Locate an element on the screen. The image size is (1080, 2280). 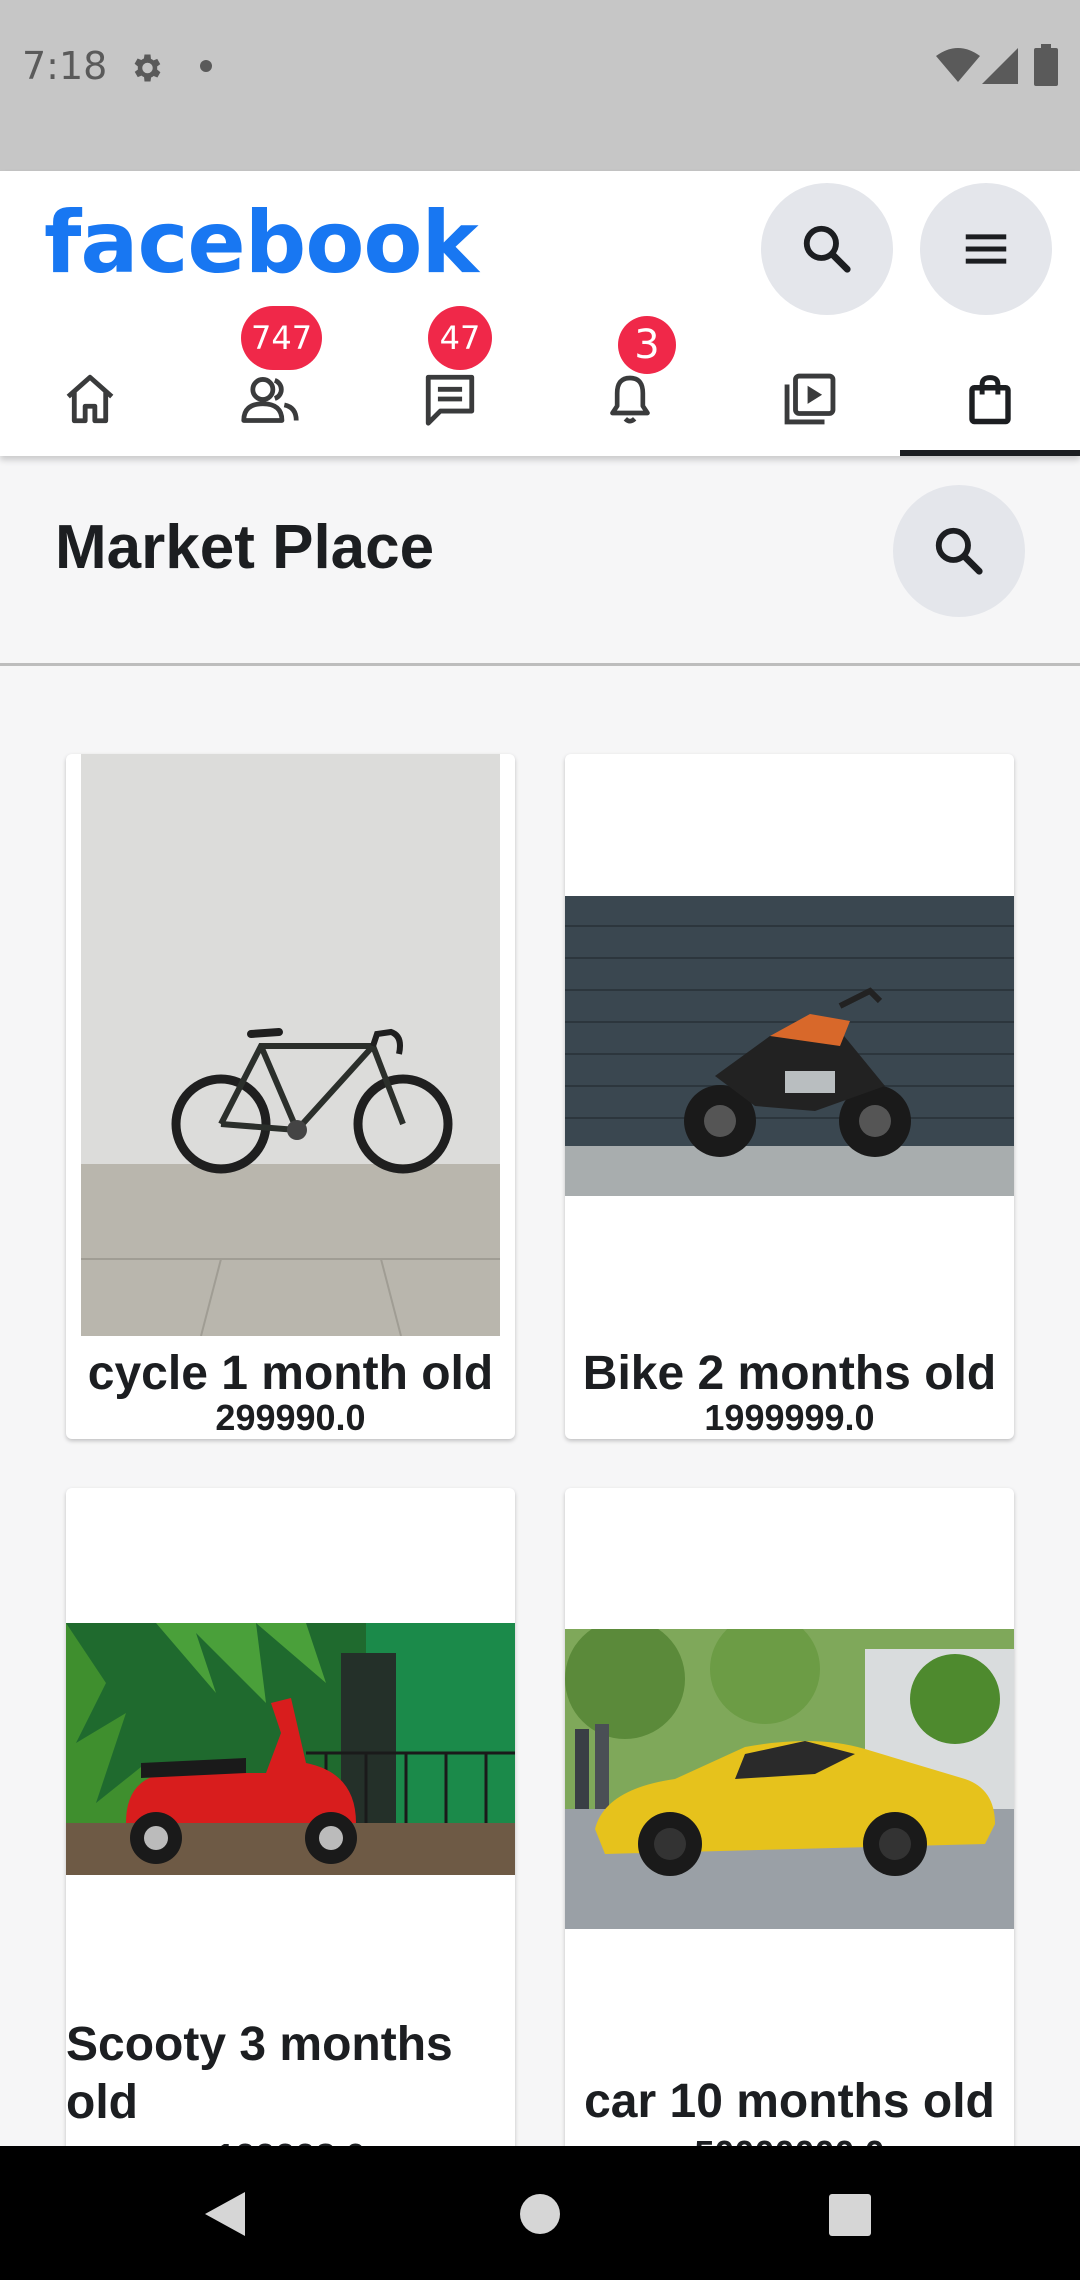
wifi-icon is located at coordinates (958, 65).